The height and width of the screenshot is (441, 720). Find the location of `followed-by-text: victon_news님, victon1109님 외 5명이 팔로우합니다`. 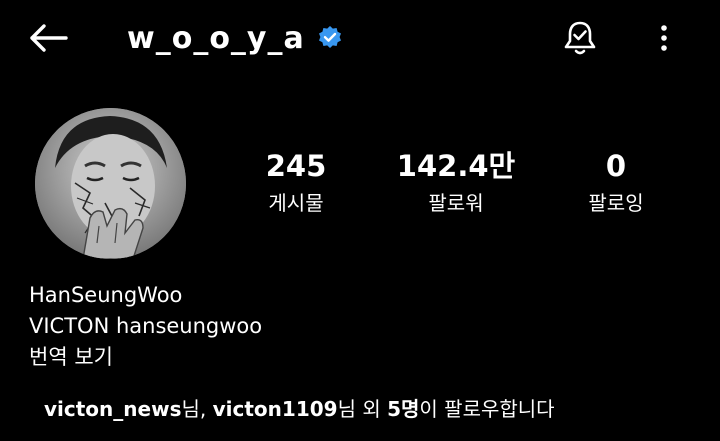

followed-by-text: victon_news님, victon1109님 외 5명이 팔로우합니다 is located at coordinates (299, 407).